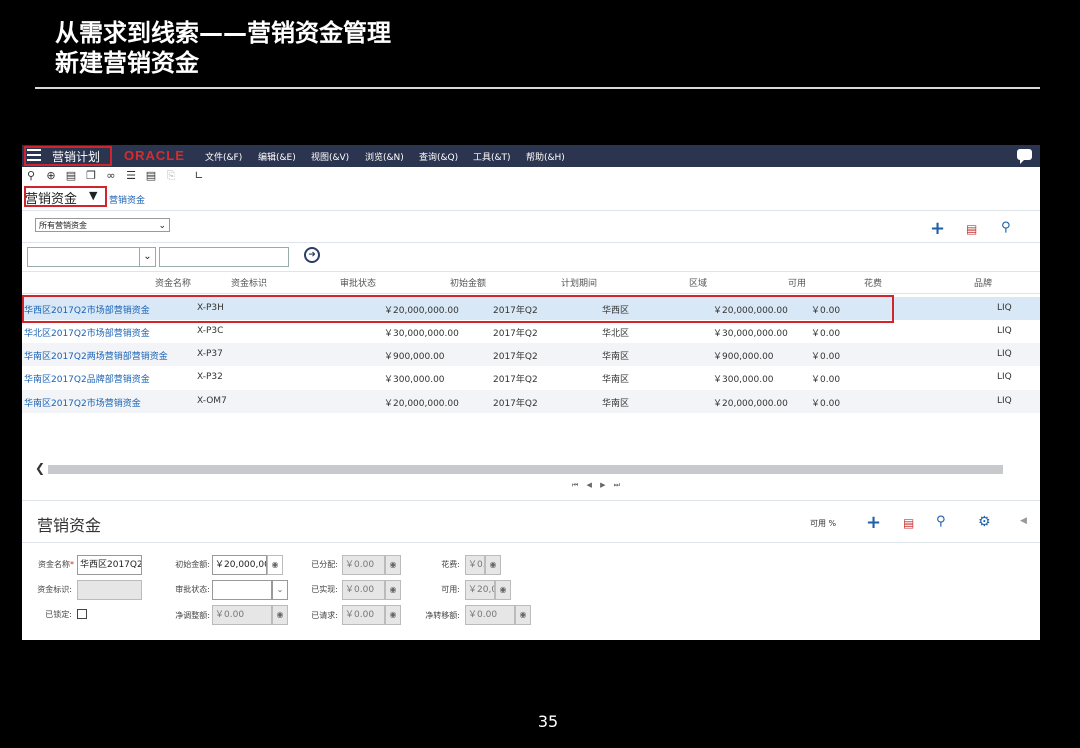 The width and height of the screenshot is (1080, 748). What do you see at coordinates (127, 63) in the screenshot?
I see `slide-title-line2: 新建营销资金` at bounding box center [127, 63].